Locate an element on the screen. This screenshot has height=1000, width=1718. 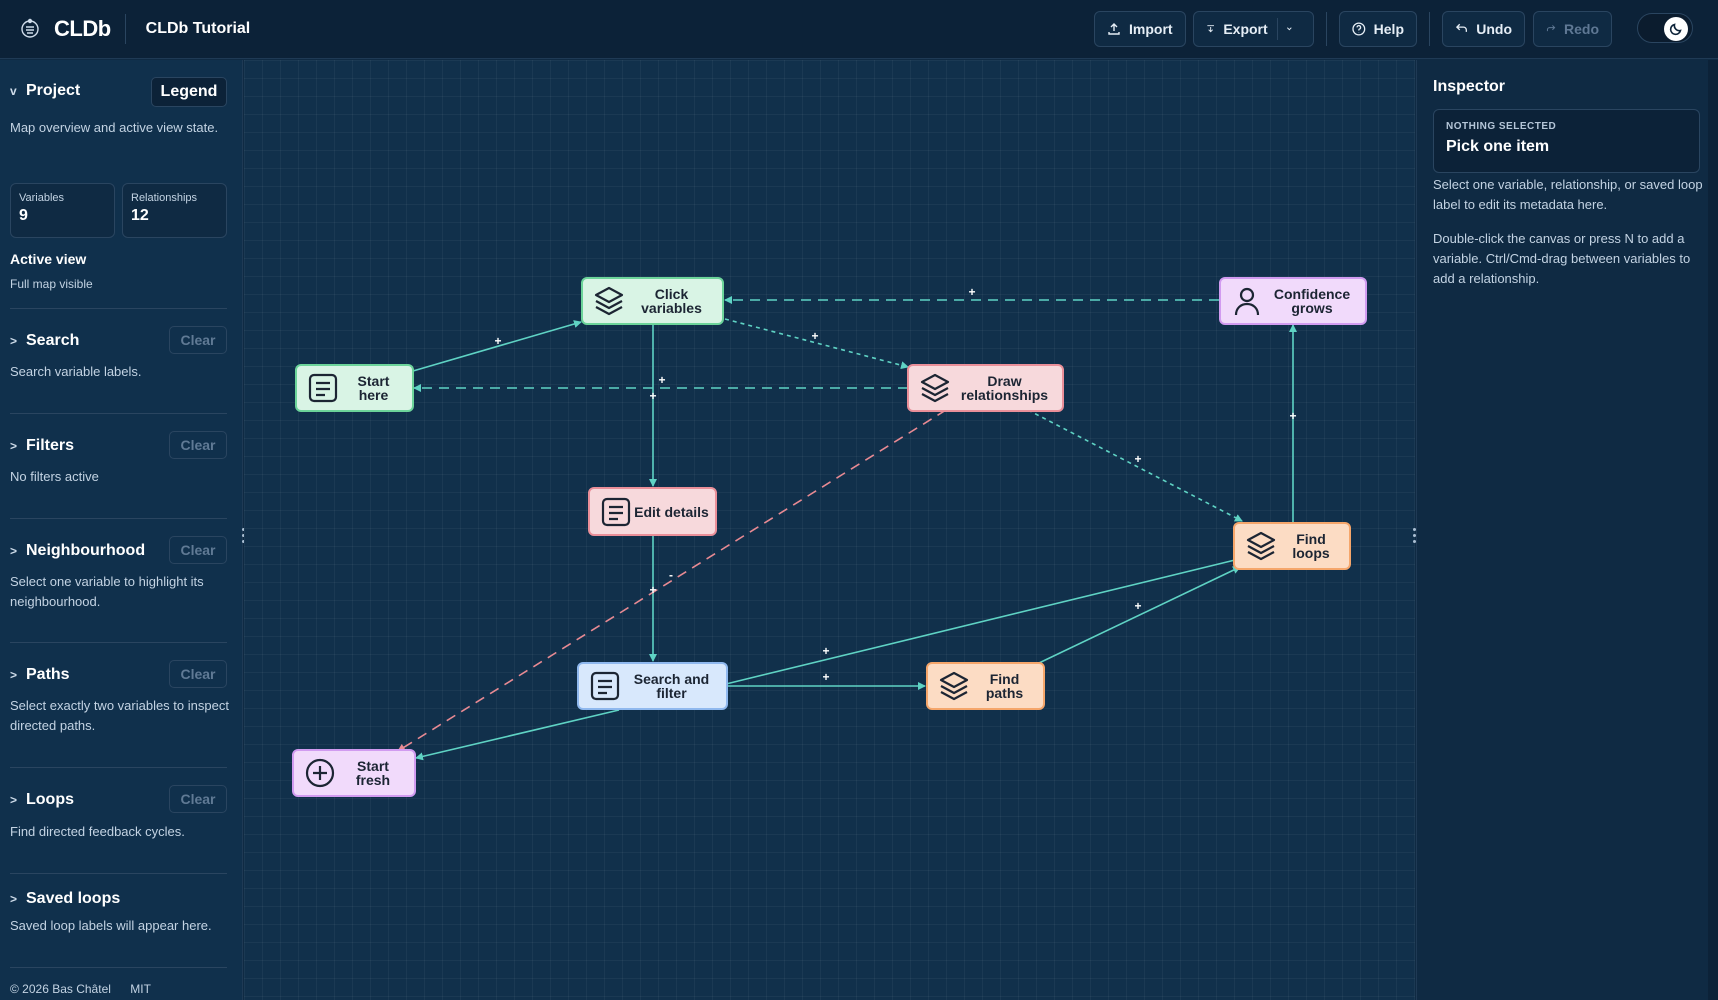
filters-title: Filters is located at coordinates (50, 445).